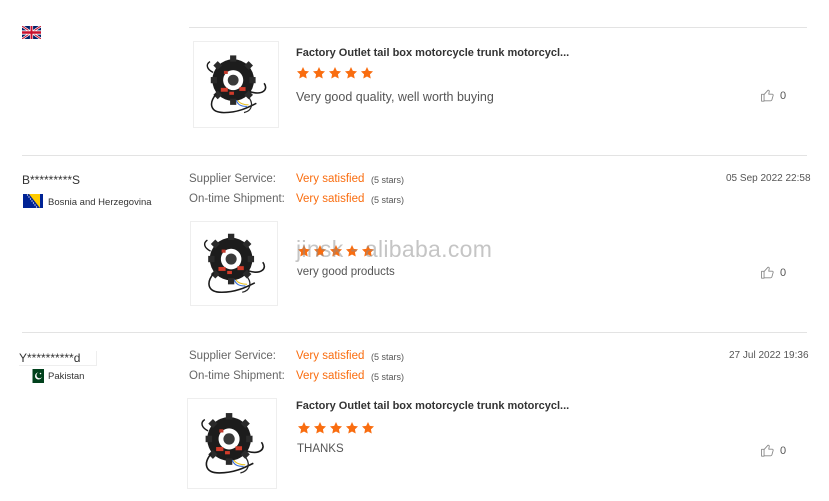  I want to click on uk-flag-icon, so click(31, 32).